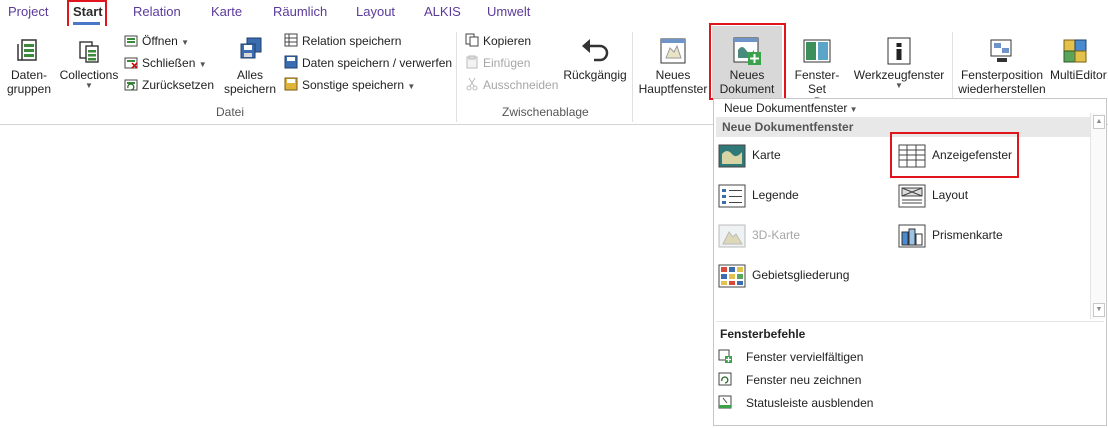 The height and width of the screenshot is (428, 1108). Describe the element at coordinates (300, 11) in the screenshot. I see `tab-raeumlich: Räumlich` at that location.